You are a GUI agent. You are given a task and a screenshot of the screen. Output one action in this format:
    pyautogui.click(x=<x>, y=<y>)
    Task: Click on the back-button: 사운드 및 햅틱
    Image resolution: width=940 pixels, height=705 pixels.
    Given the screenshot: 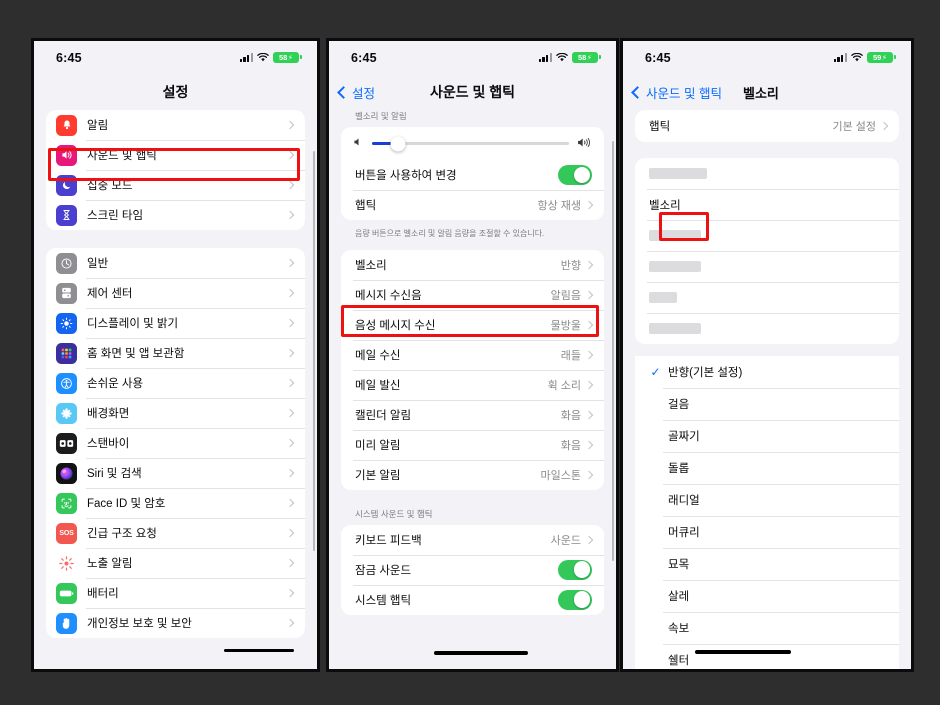 What is the action you would take?
    pyautogui.click(x=676, y=92)
    